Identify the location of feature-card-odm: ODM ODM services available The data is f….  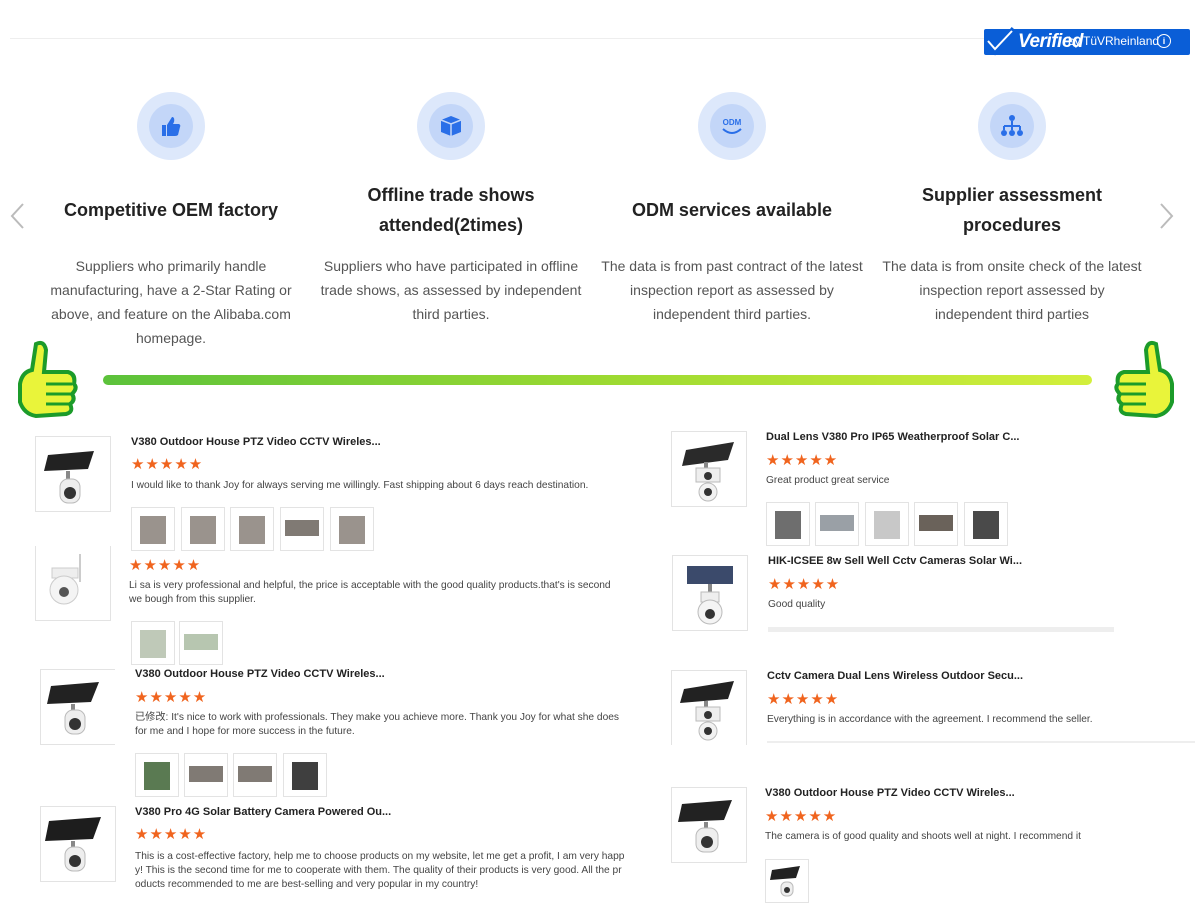
(732, 209).